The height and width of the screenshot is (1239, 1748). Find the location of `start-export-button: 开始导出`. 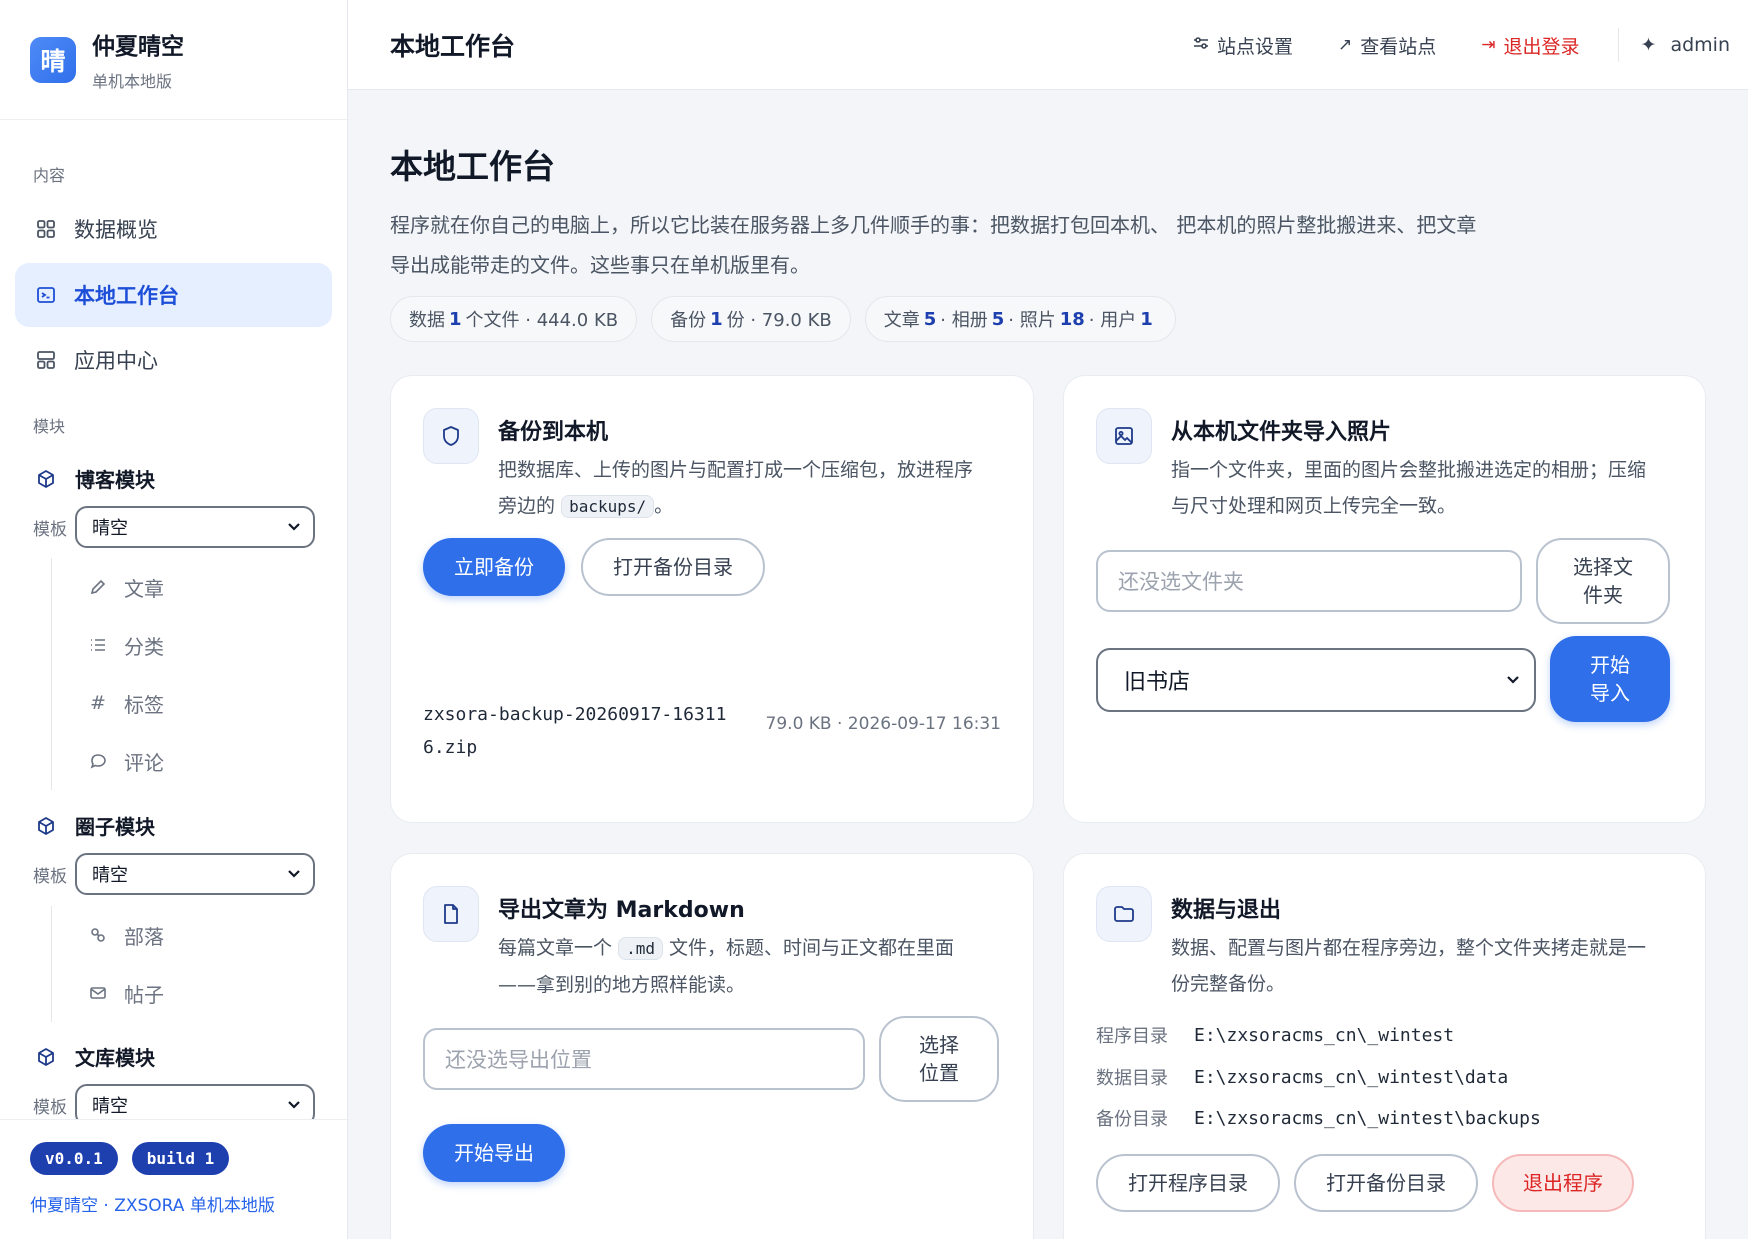

start-export-button: 开始导出 is located at coordinates (494, 1153).